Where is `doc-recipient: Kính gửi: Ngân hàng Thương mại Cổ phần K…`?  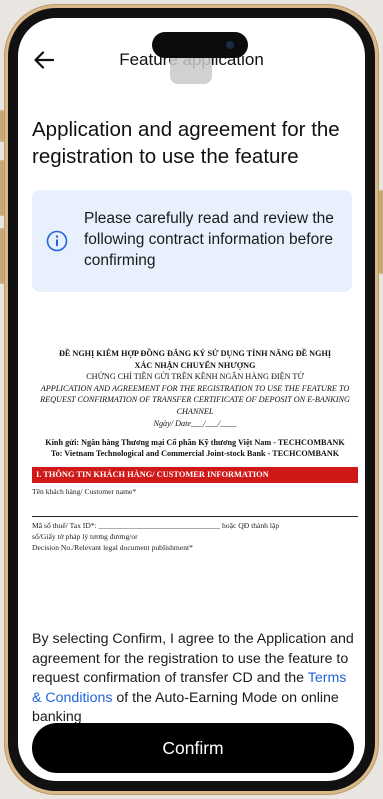 doc-recipient: Kính gửi: Ngân hàng Thương mại Cổ phần K… is located at coordinates (195, 448).